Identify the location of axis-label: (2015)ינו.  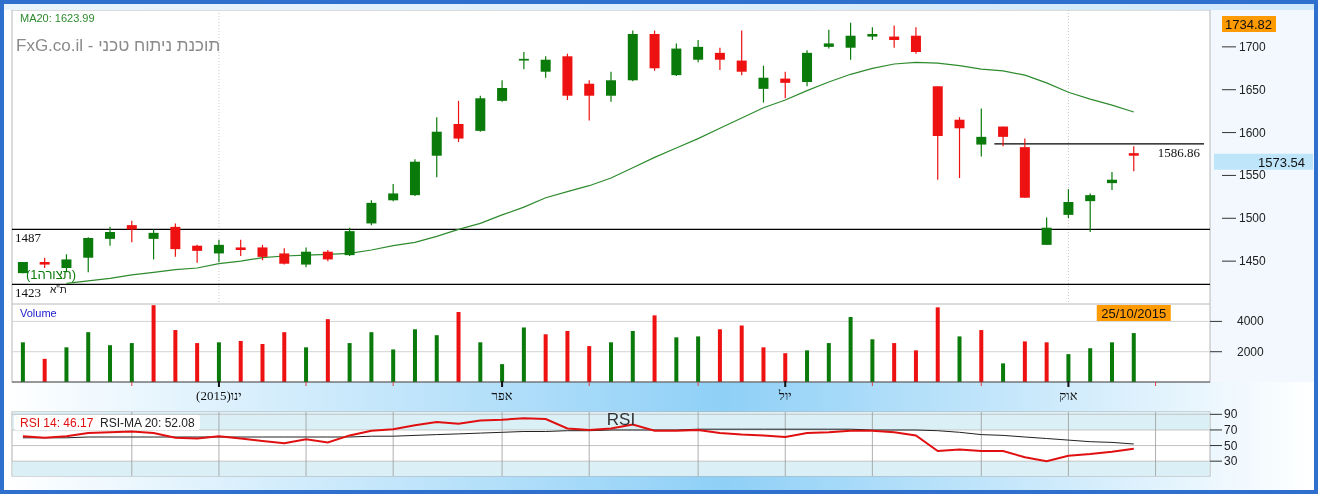
(219, 395).